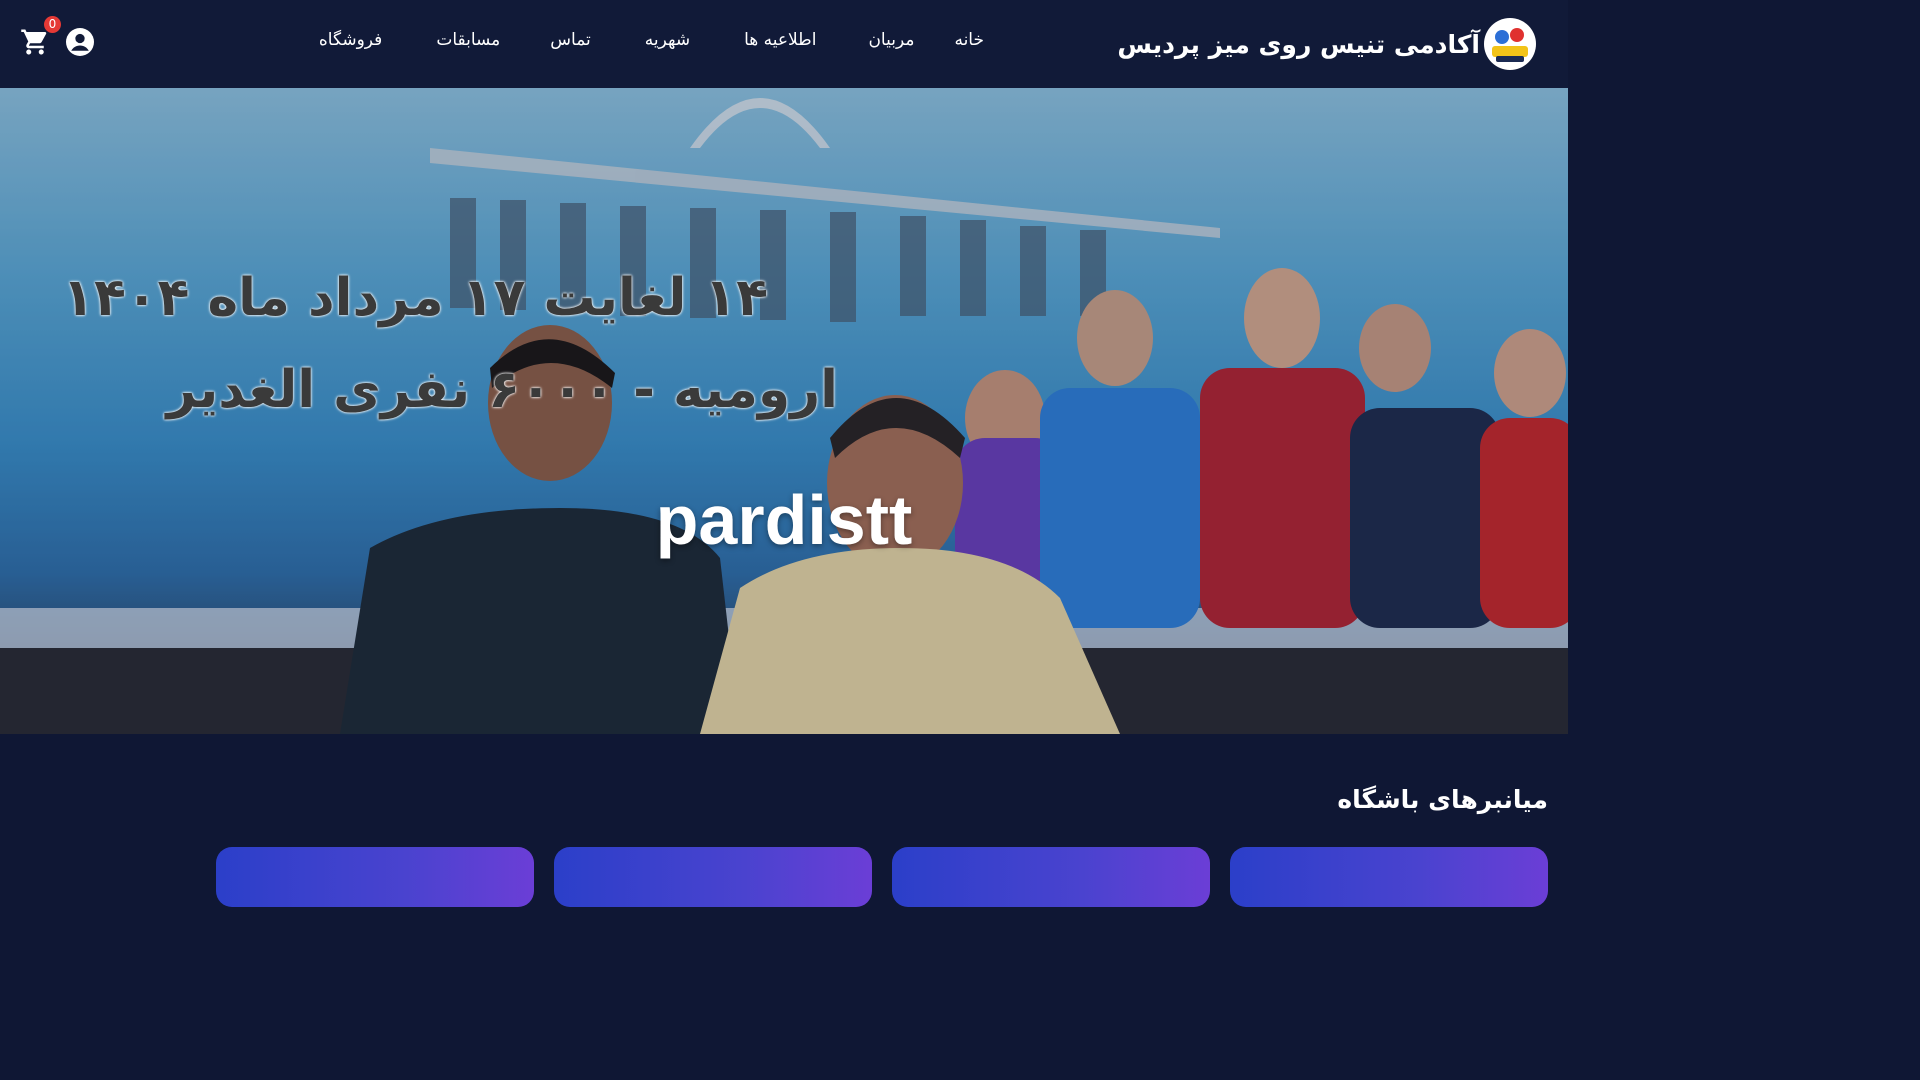 This screenshot has height=1080, width=1920. I want to click on nav-link-tuition: شهریه, so click(667, 40).